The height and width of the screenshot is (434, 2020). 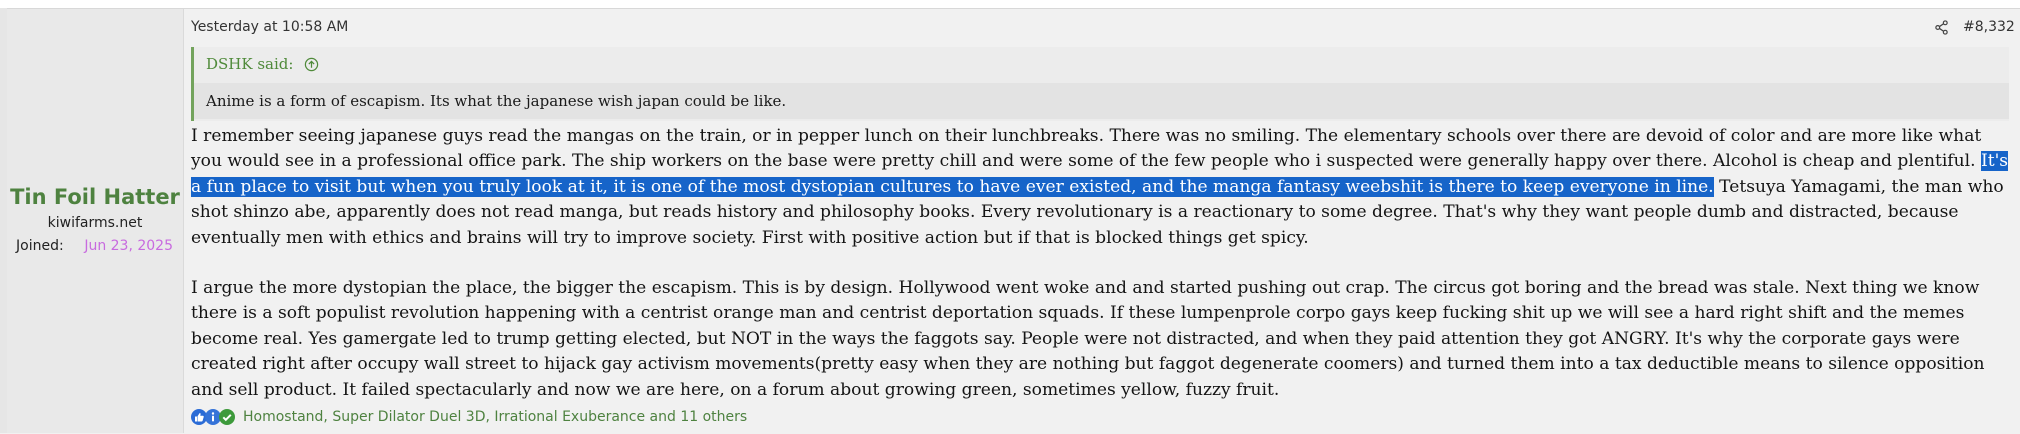 I want to click on joined-date: Jun 23, 2025, so click(x=128, y=246).